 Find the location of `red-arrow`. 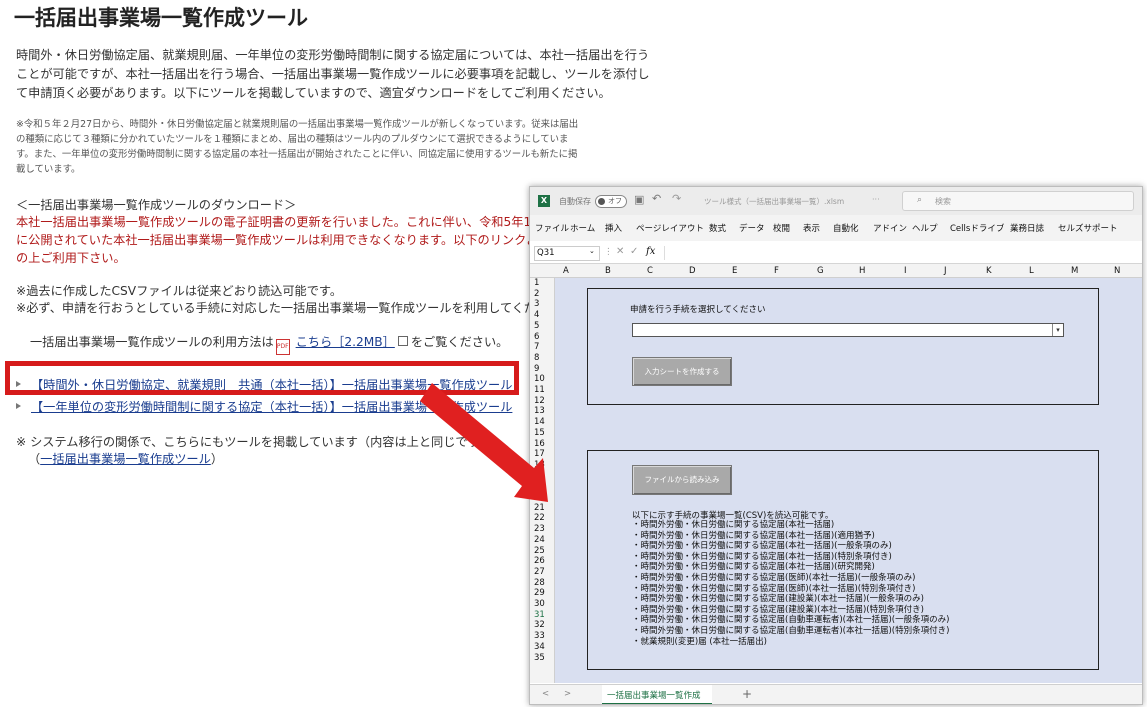

red-arrow is located at coordinates (484, 442).